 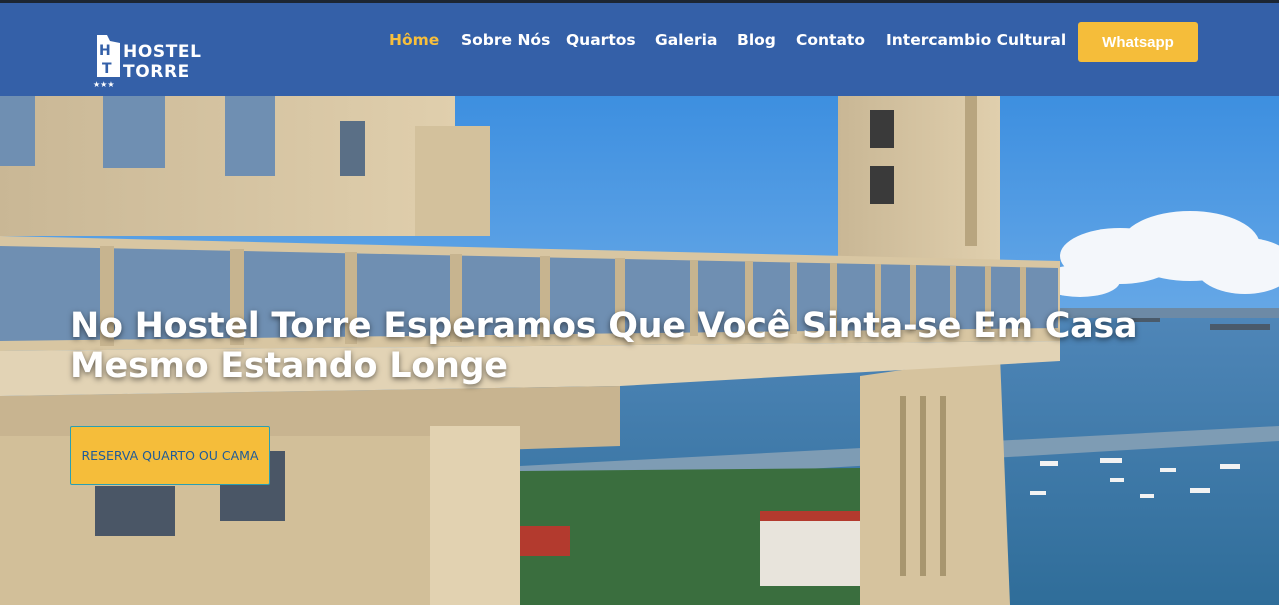 What do you see at coordinates (505, 40) in the screenshot?
I see `nav-sobre-nos: Sobre Nós` at bounding box center [505, 40].